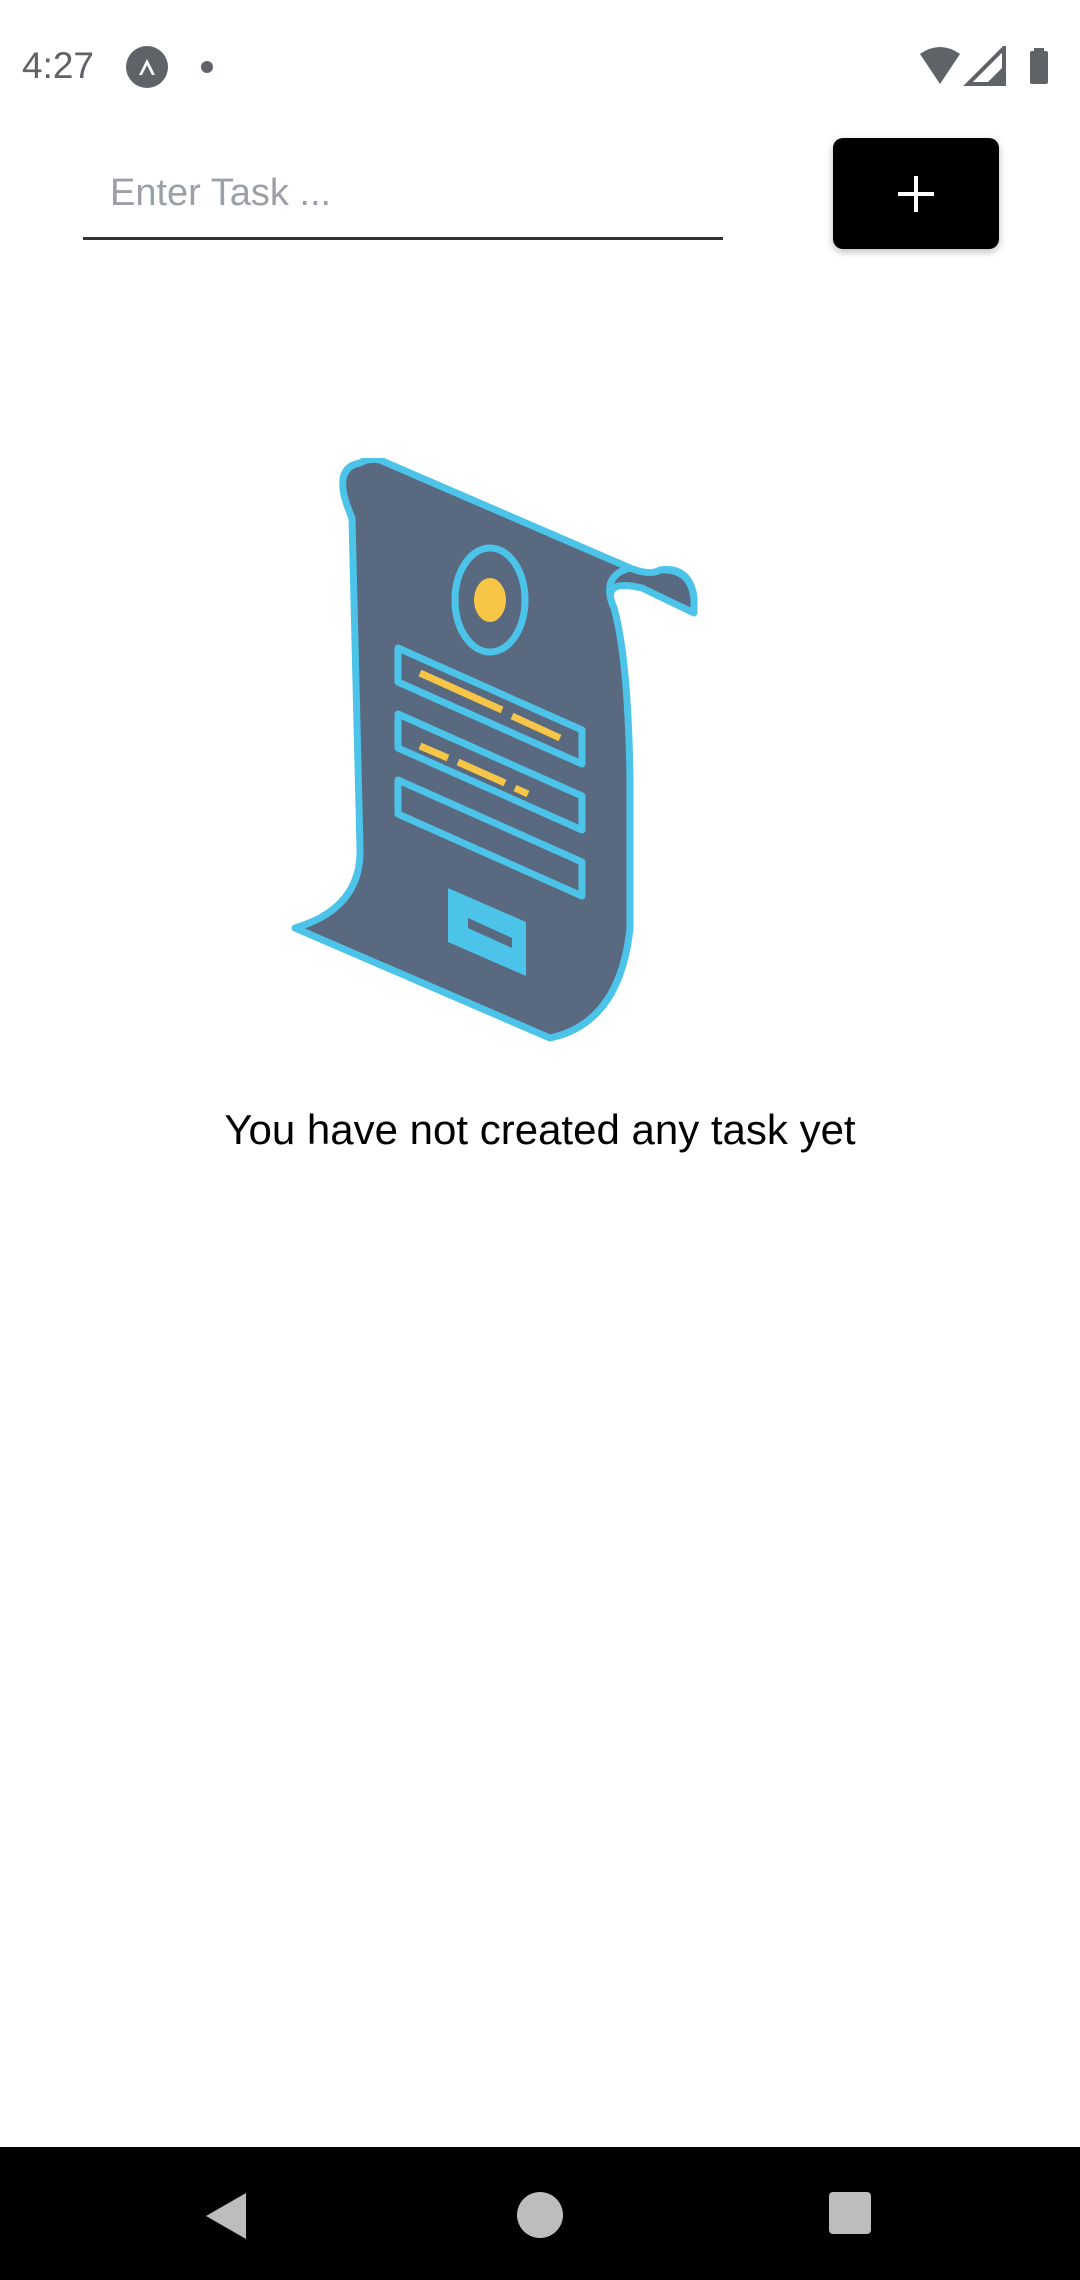 Image resolution: width=1080 pixels, height=2280 pixels. I want to click on task-input-container, so click(403, 195).